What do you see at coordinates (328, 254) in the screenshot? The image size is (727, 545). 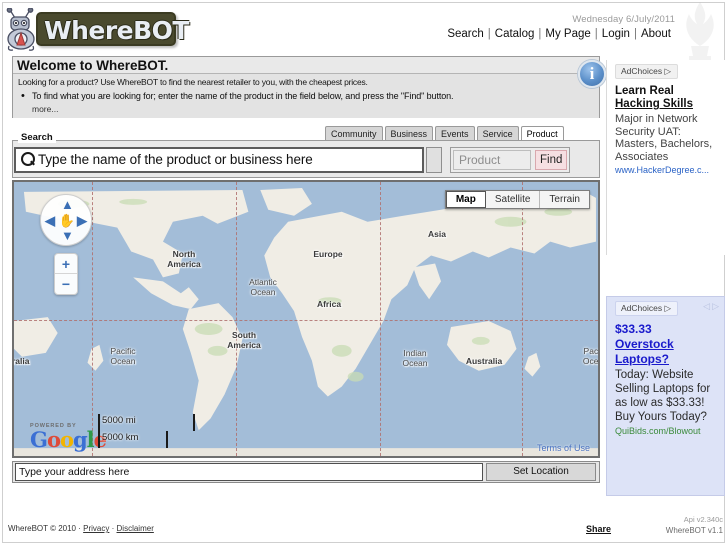 I see `map-label-europe: Europe` at bounding box center [328, 254].